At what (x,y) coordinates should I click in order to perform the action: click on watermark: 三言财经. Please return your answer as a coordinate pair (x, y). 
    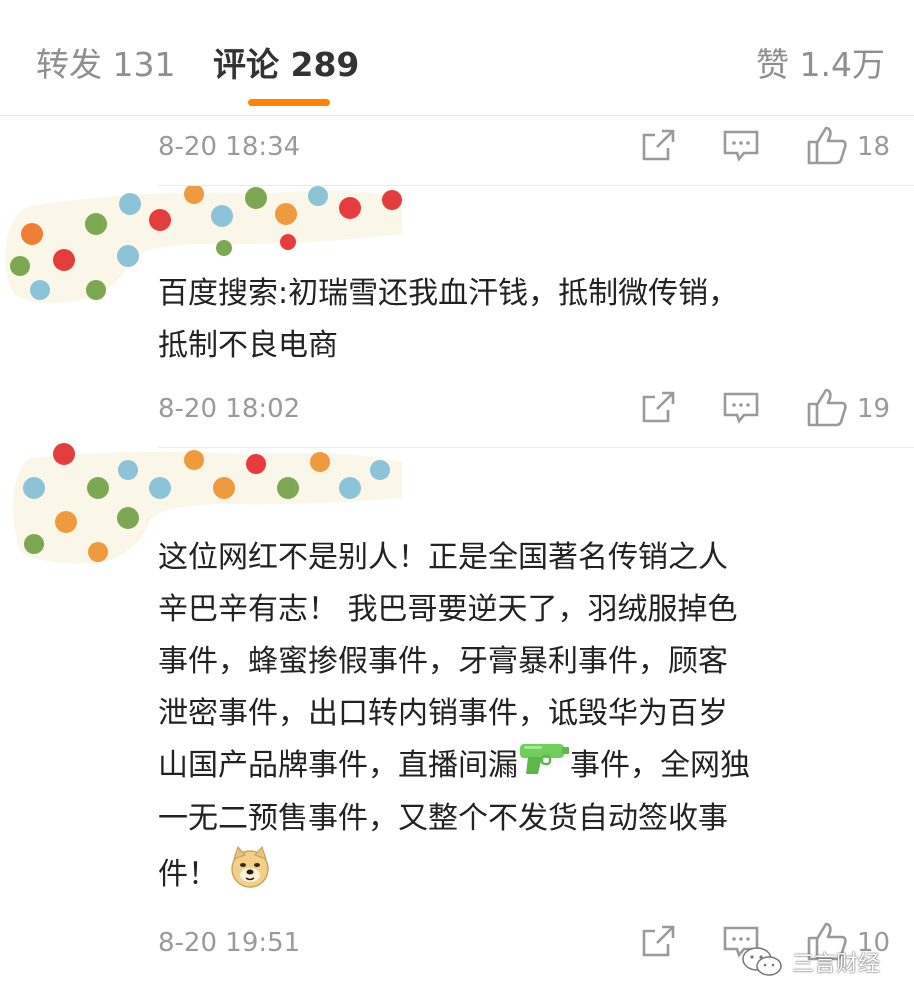
    Looking at the image, I should click on (810, 962).